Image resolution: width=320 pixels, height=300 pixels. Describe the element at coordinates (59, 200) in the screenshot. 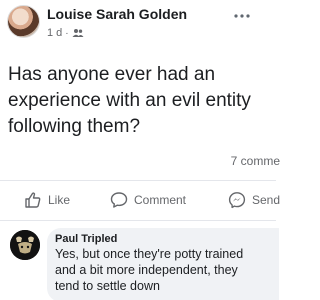

I see `like-label: Like` at that location.